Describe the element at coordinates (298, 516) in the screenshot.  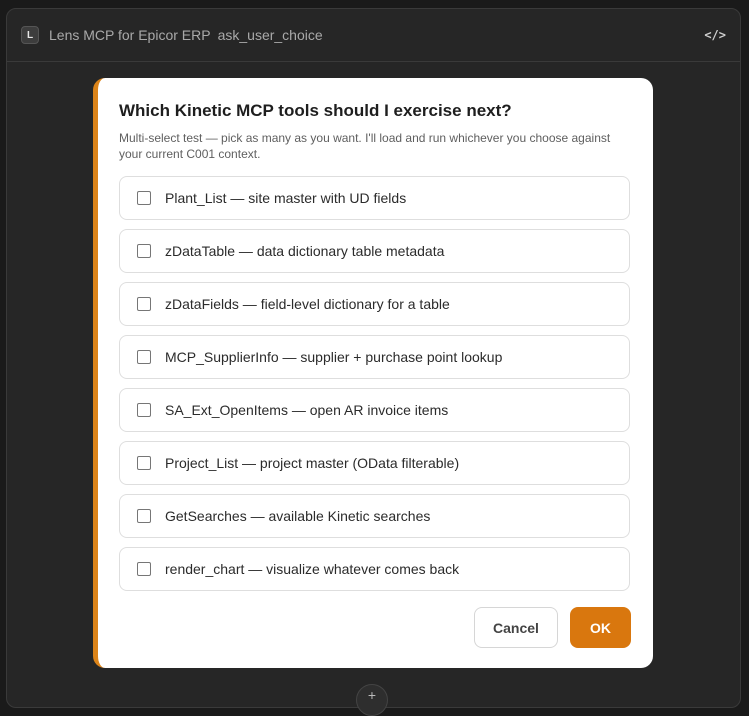
I see `option-label: GetSearches — available Kinetic searches` at that location.